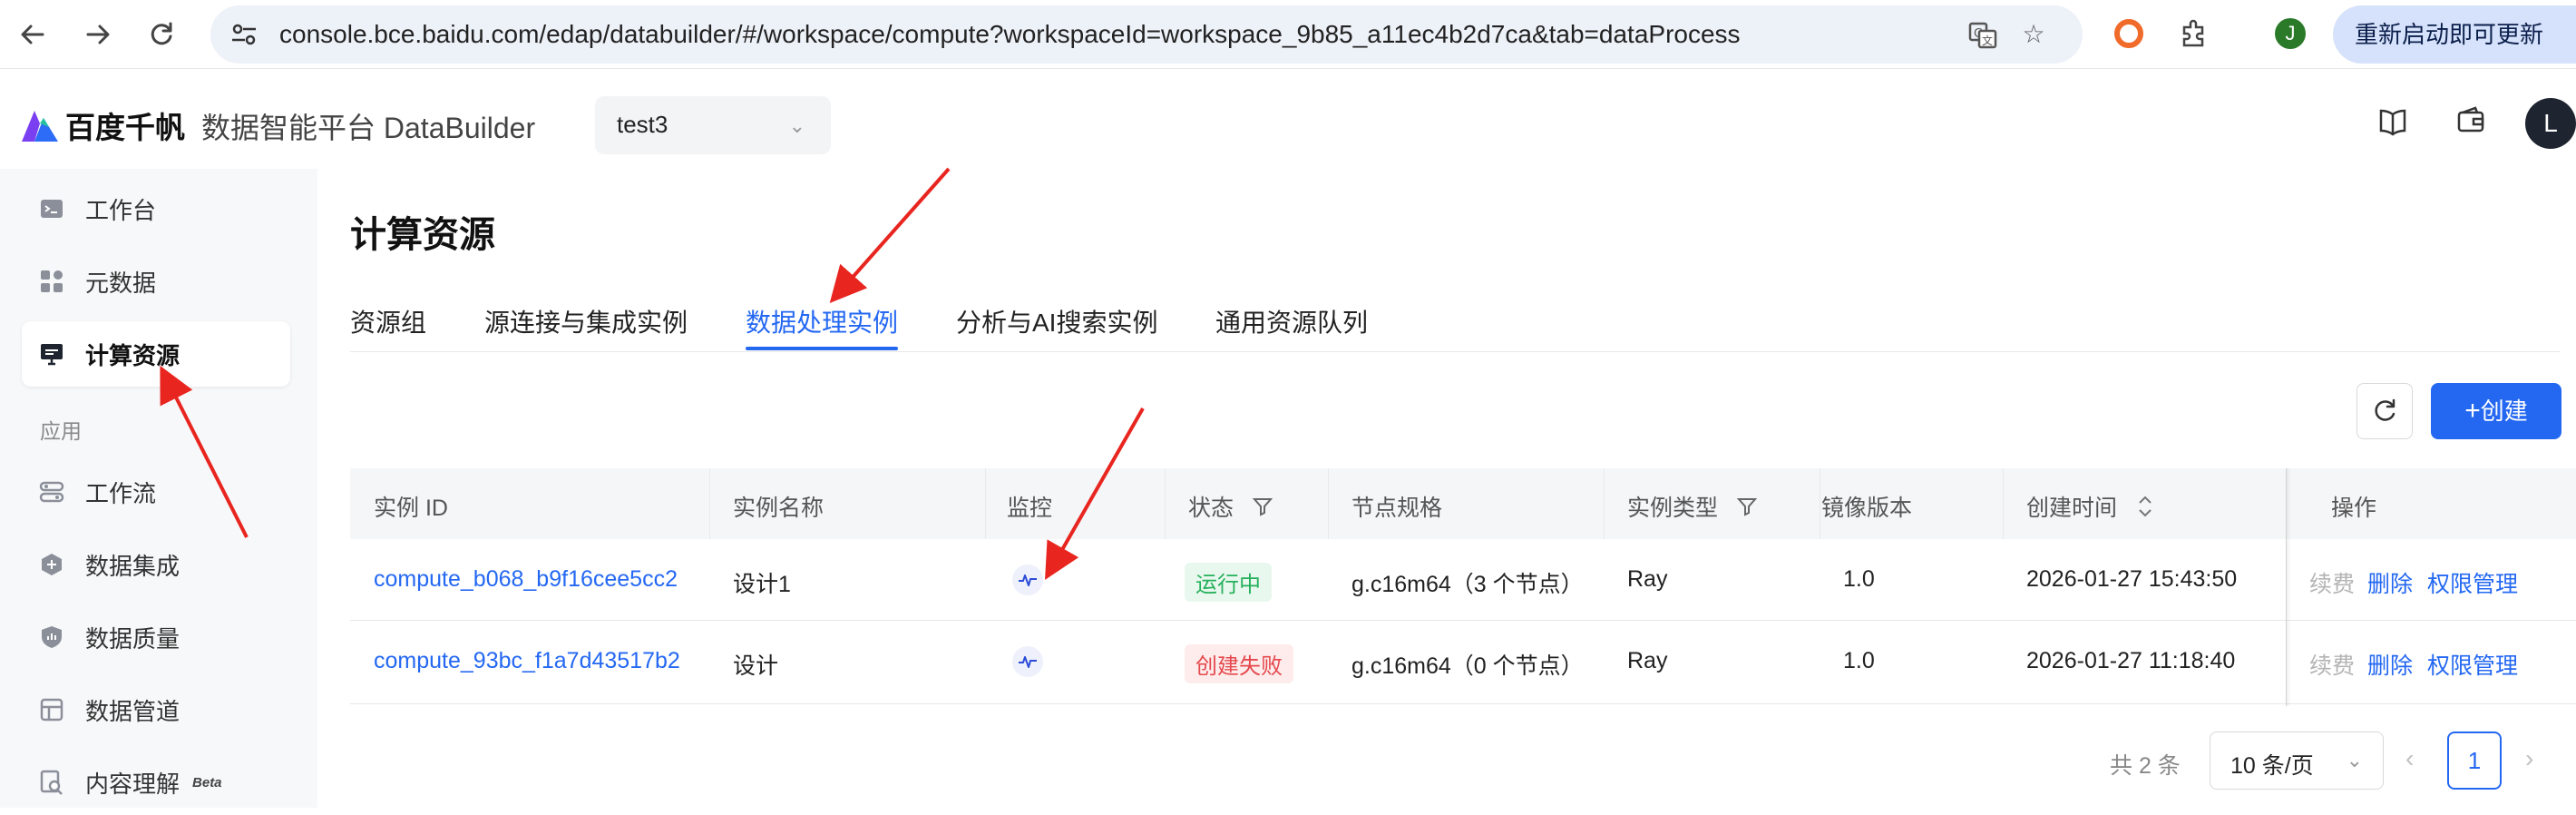 The image size is (2576, 815). I want to click on svg-text: 文, so click(1987, 41).